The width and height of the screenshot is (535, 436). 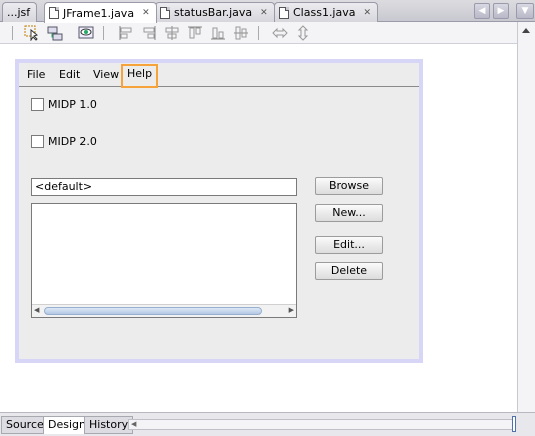 What do you see at coordinates (25, 425) in the screenshot?
I see `tab-source: Source` at bounding box center [25, 425].